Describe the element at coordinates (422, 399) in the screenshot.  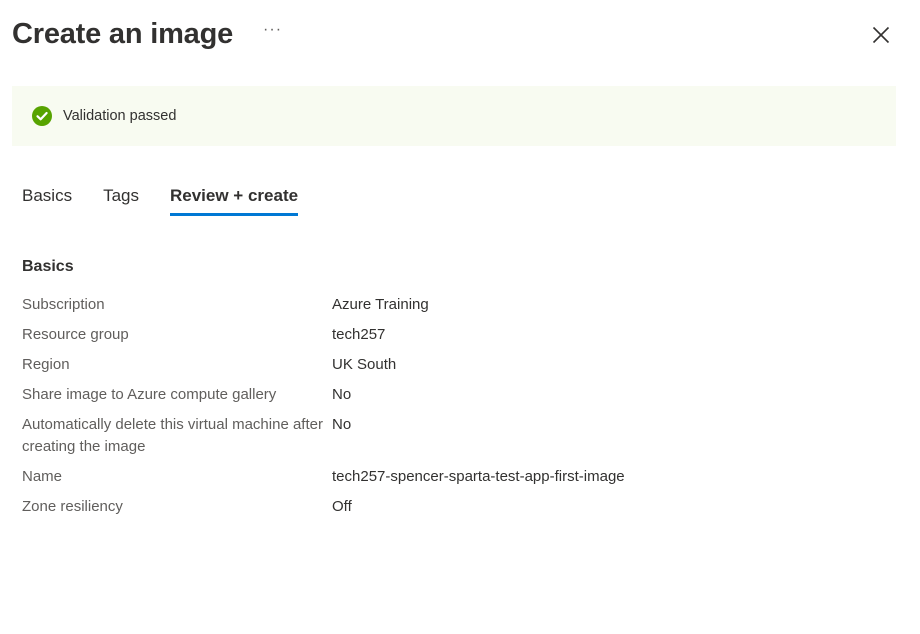
I see `detail-row-share-gallery: Share image to Azure compute gallery No` at that location.